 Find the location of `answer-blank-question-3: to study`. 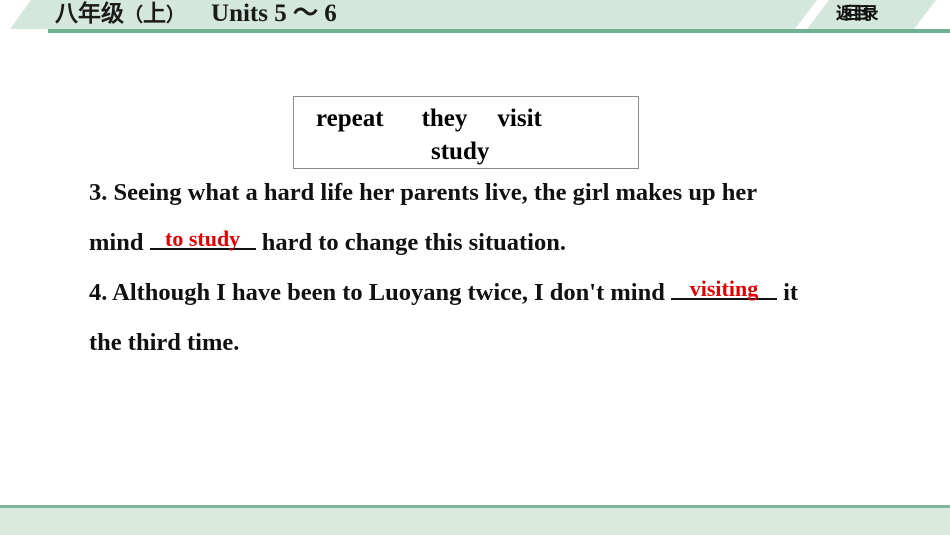

answer-blank-question-3: to study is located at coordinates (202, 243).